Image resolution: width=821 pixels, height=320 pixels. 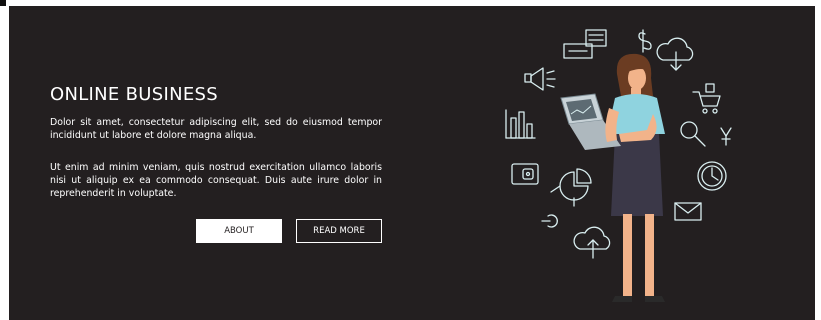 I want to click on dollar-icon, so click(x=645, y=41).